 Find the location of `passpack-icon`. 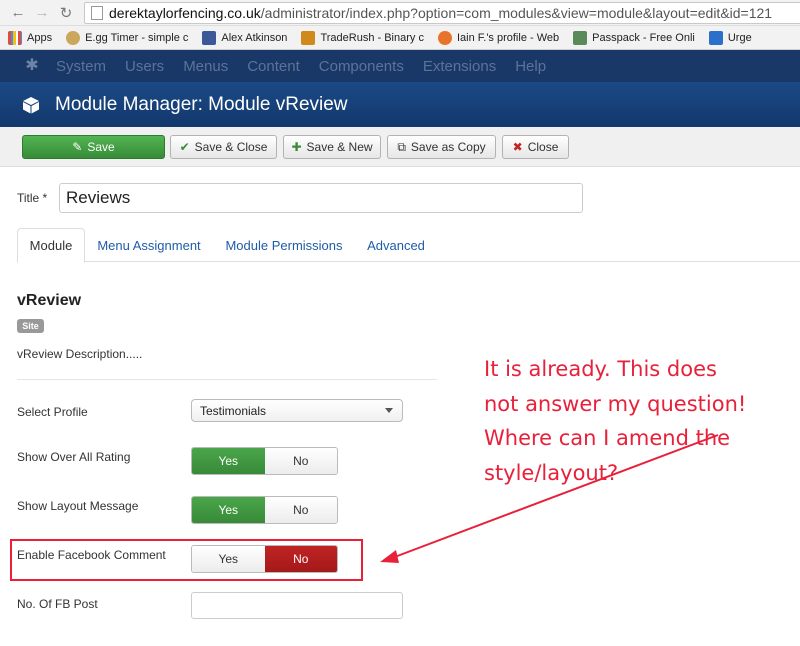

passpack-icon is located at coordinates (580, 37).